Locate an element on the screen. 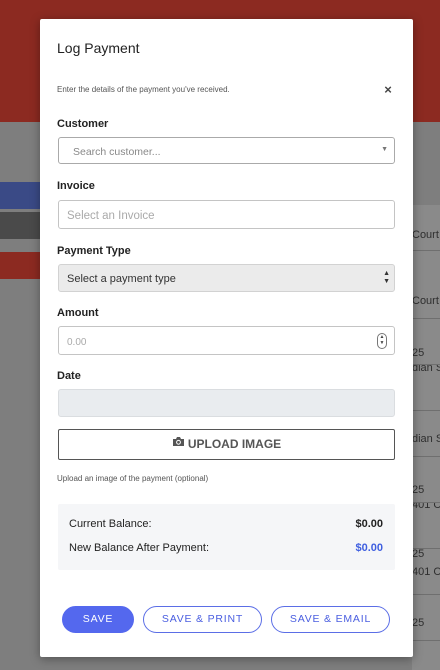 Image resolution: width=440 pixels, height=670 pixels. list-item: 25 401 Co is located at coordinates (426, 572).